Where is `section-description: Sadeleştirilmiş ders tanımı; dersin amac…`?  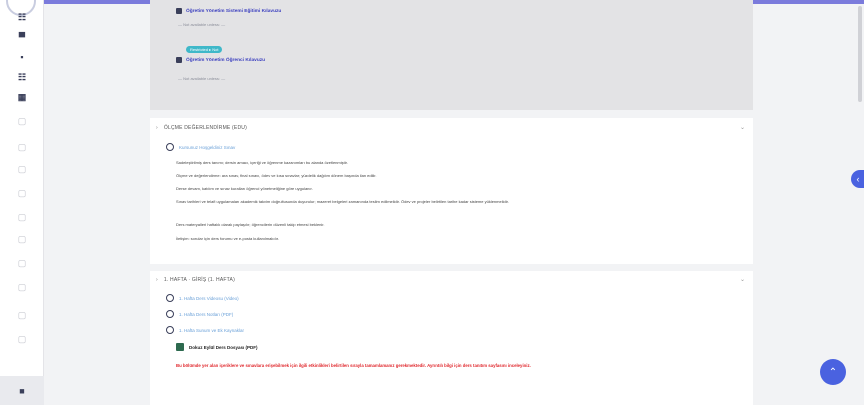 section-description: Sadeleştirilmiş ders tanımı; dersin amac… is located at coordinates (262, 162).